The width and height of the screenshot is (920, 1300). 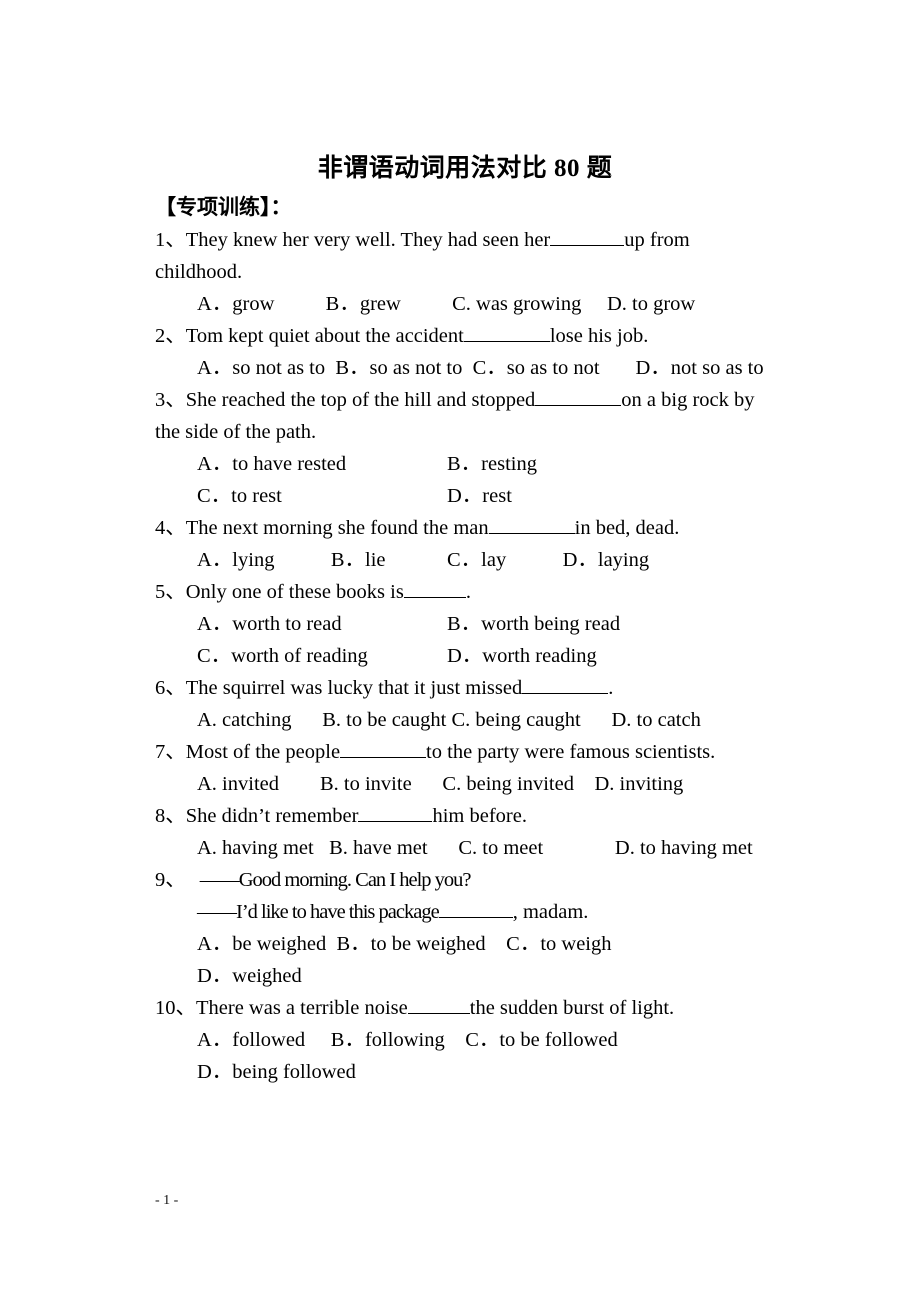 What do you see at coordinates (167, 1200) in the screenshot?
I see `page-number: - 1 -` at bounding box center [167, 1200].